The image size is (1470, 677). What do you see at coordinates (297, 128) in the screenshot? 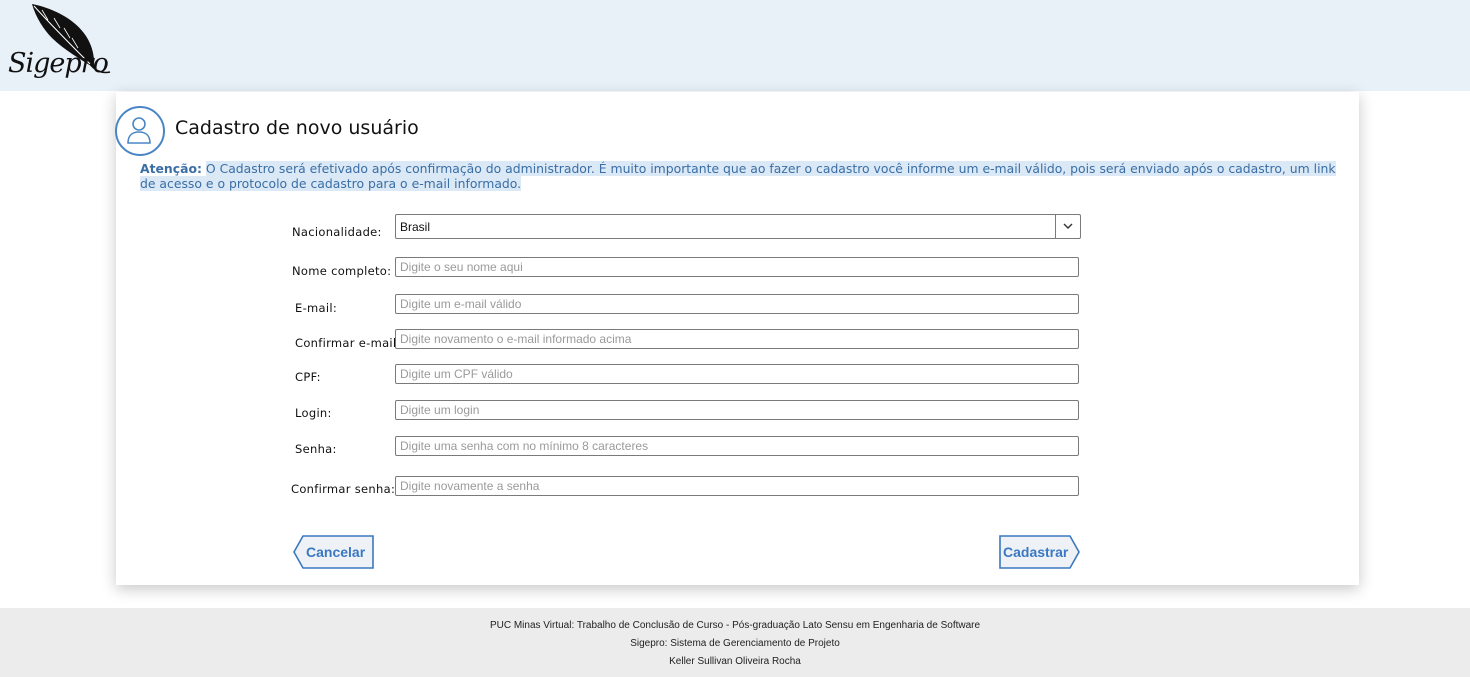
I see `page-title: Cadastro de novo usuário` at bounding box center [297, 128].